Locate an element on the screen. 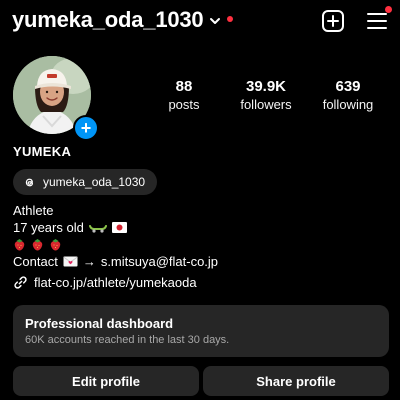  contact-arrow: → is located at coordinates (89, 261).